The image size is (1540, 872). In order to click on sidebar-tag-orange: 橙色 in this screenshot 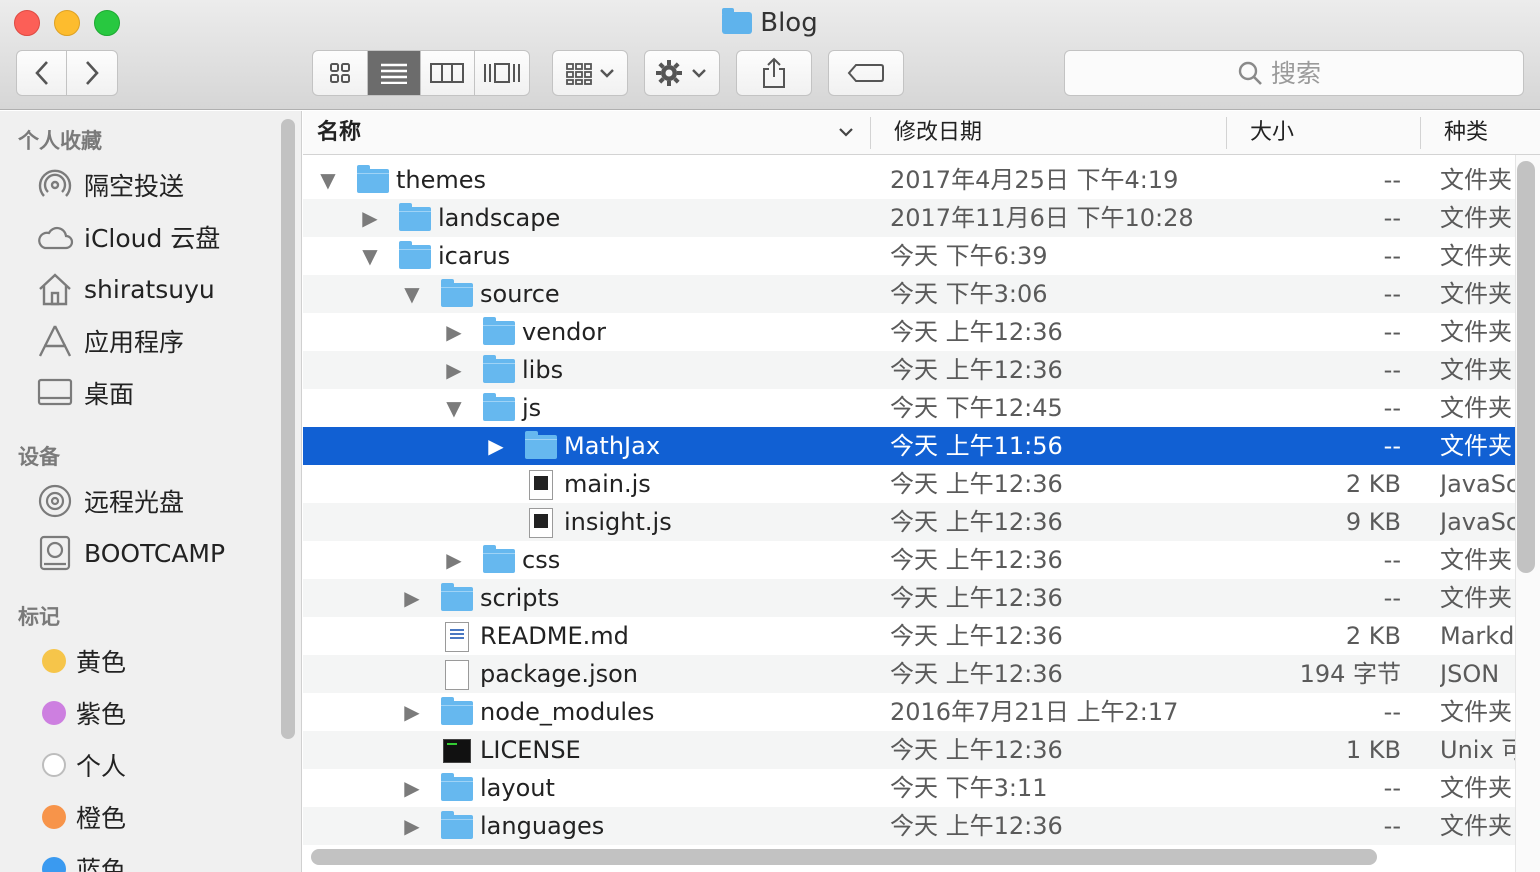, I will do `click(81, 817)`.